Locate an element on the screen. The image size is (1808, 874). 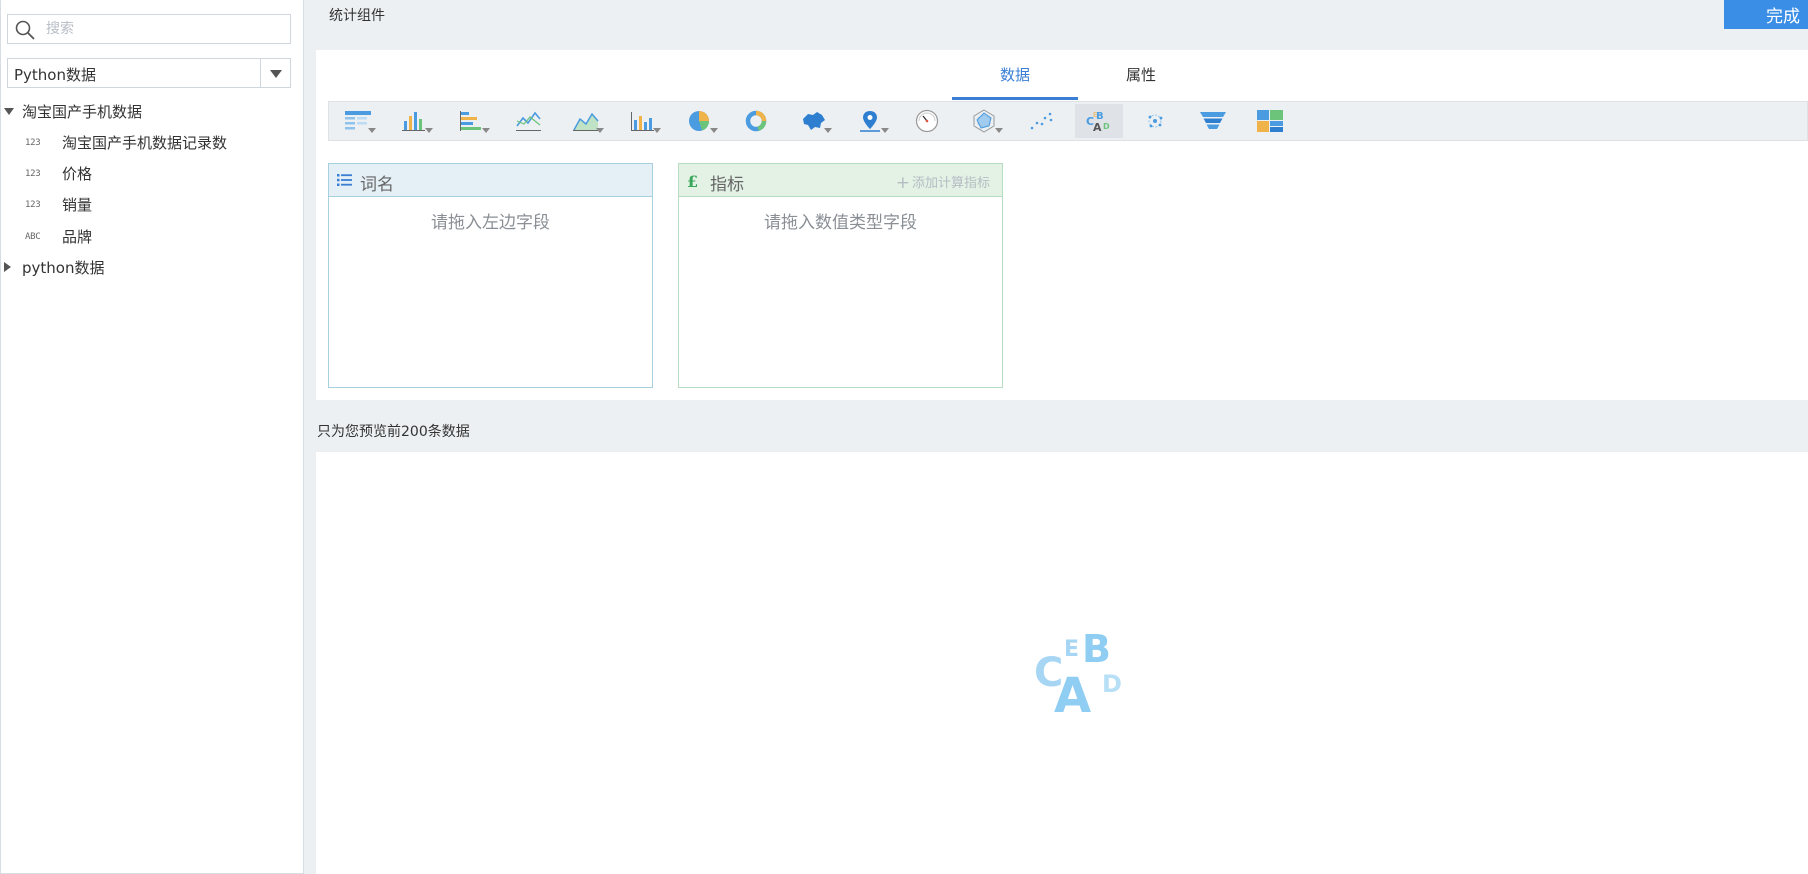
field-label: 淘宝国产手机数据记录数 is located at coordinates (145, 143).